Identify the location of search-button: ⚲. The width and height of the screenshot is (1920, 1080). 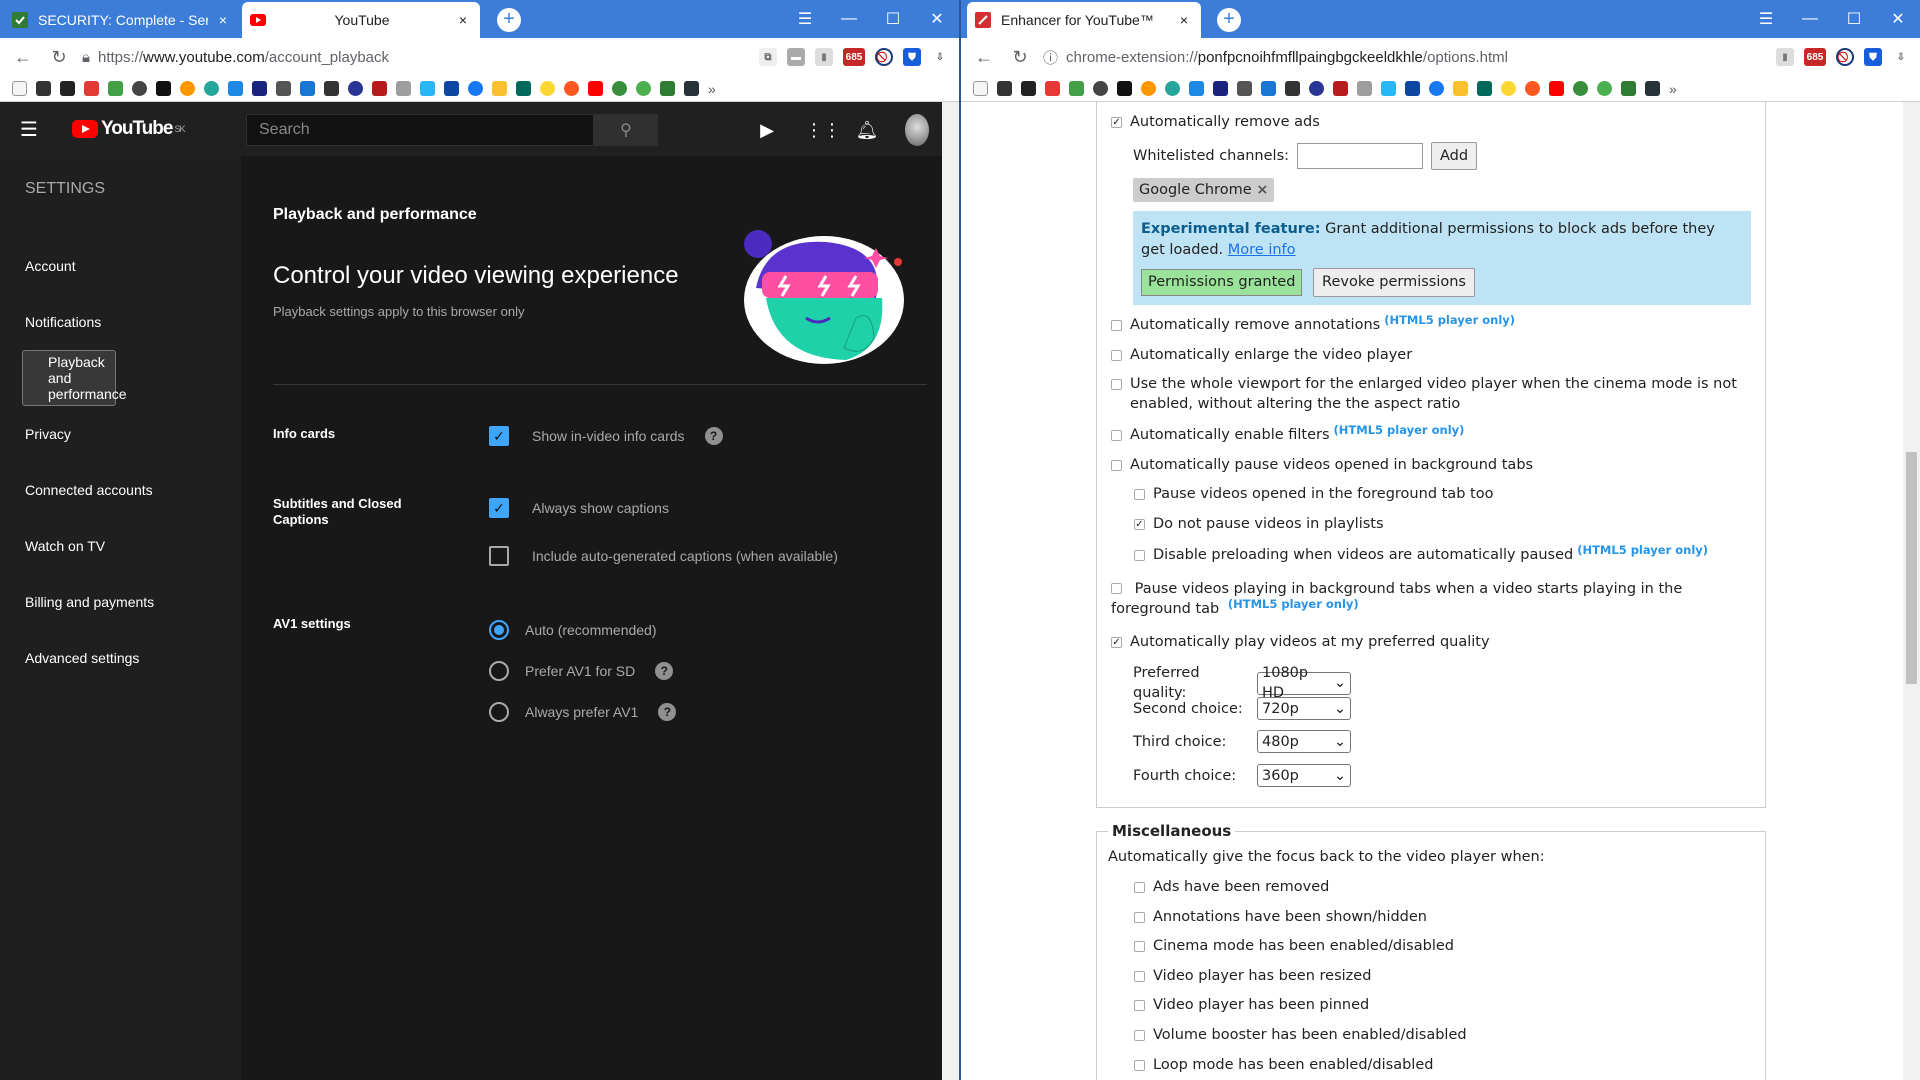
(626, 130).